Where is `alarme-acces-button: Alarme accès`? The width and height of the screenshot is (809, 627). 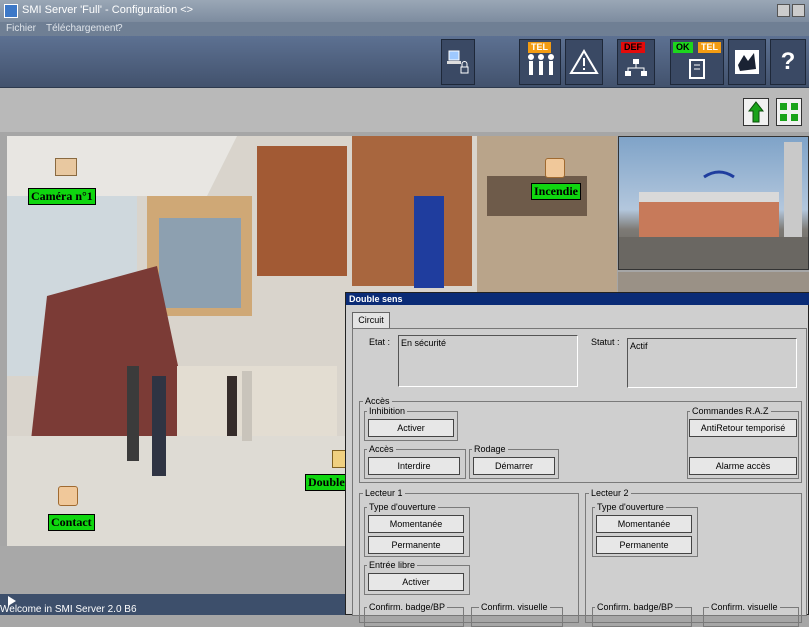 alarme-acces-button: Alarme accès is located at coordinates (743, 466).